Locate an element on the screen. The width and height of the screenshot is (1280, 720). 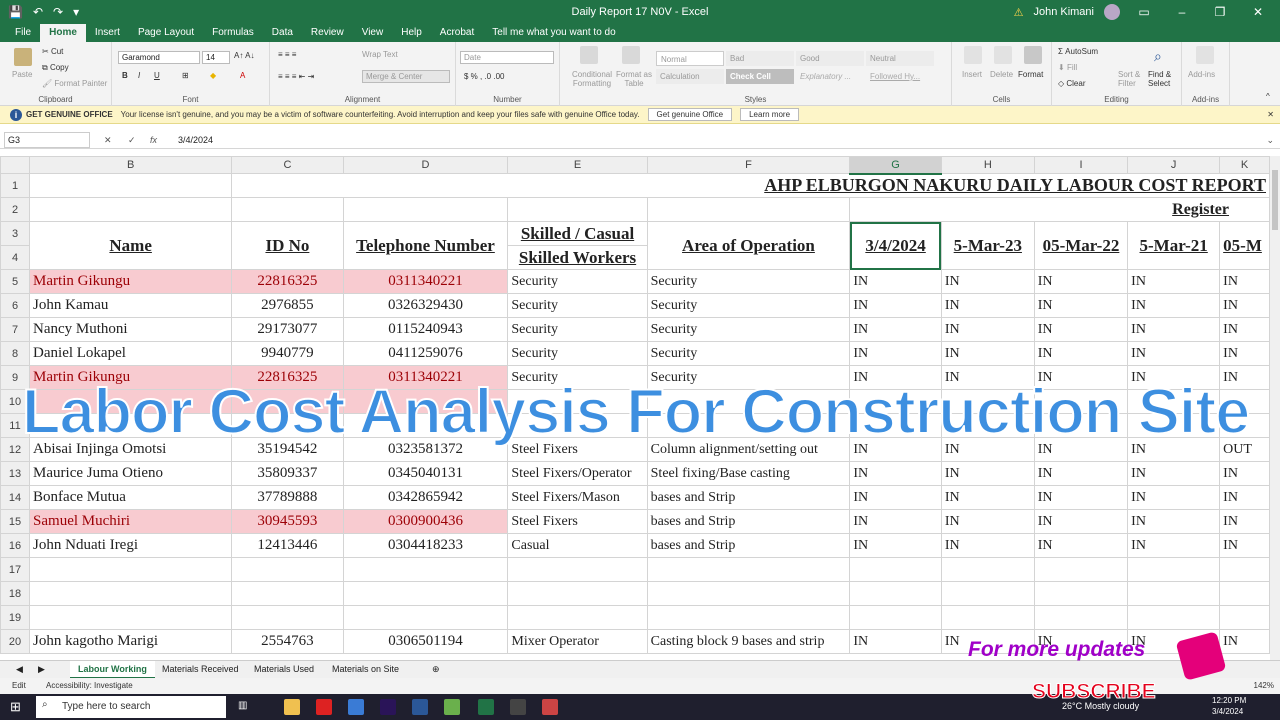
clock-date: 3/4/2024 is located at coordinates (1227, 711).